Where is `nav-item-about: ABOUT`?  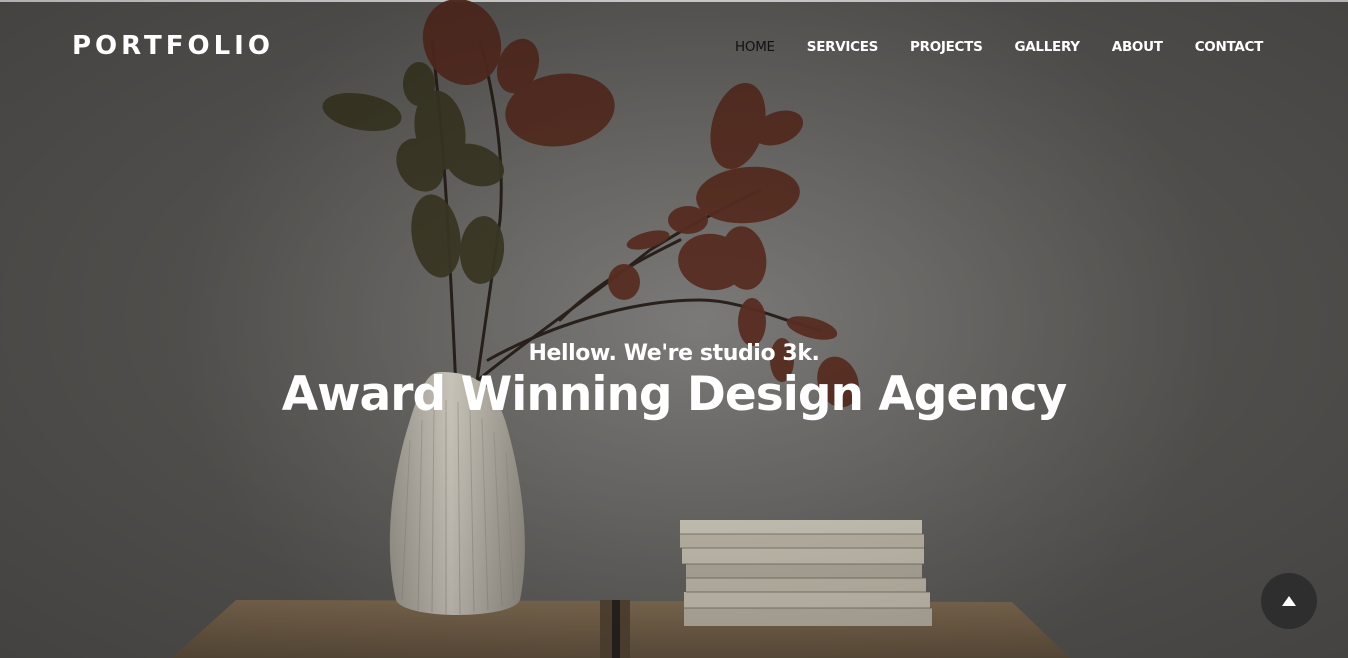
nav-item-about: ABOUT is located at coordinates (1137, 47).